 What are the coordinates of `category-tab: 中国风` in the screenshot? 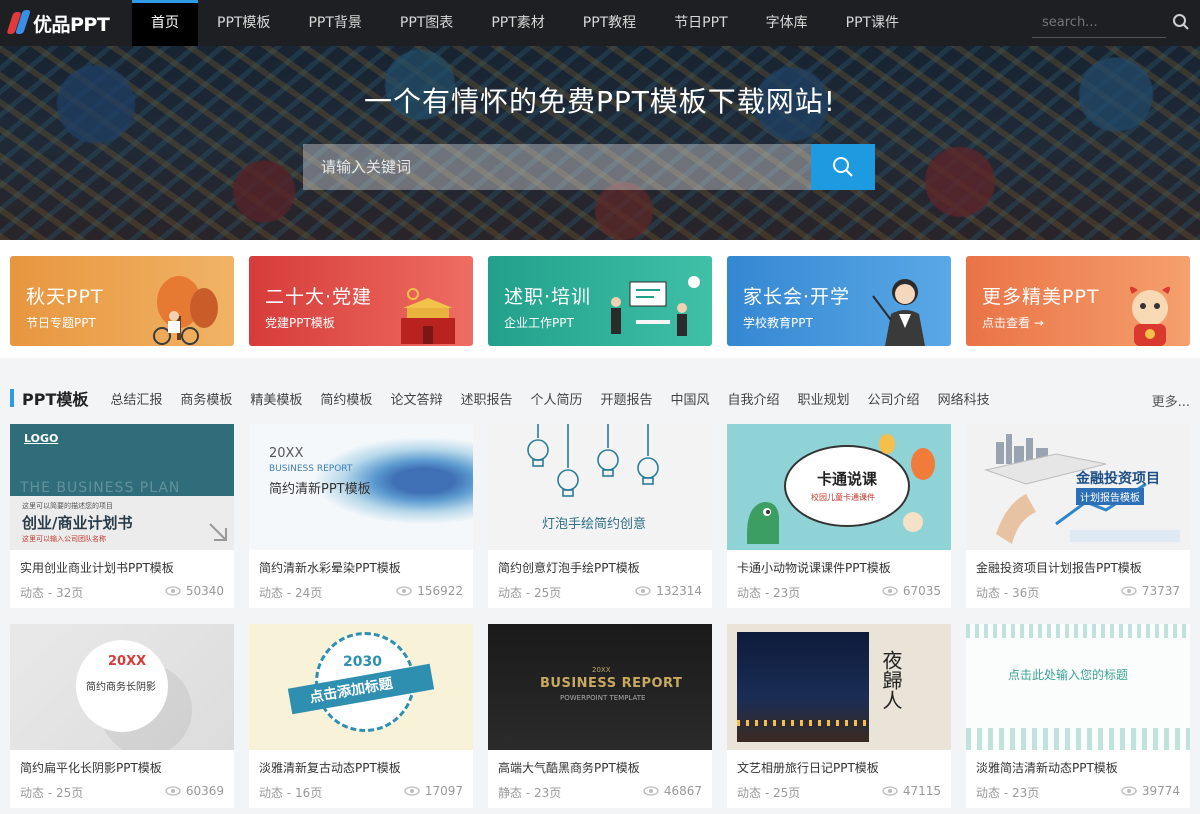 It's located at (690, 398).